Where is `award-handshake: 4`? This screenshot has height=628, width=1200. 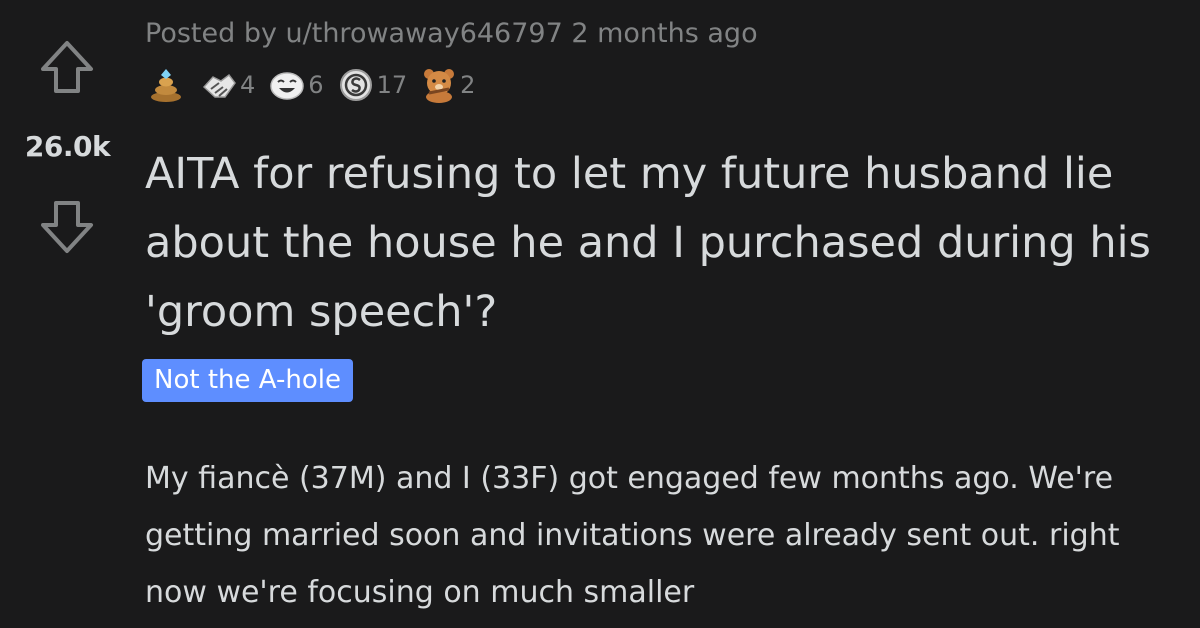 award-handshake: 4 is located at coordinates (228, 85).